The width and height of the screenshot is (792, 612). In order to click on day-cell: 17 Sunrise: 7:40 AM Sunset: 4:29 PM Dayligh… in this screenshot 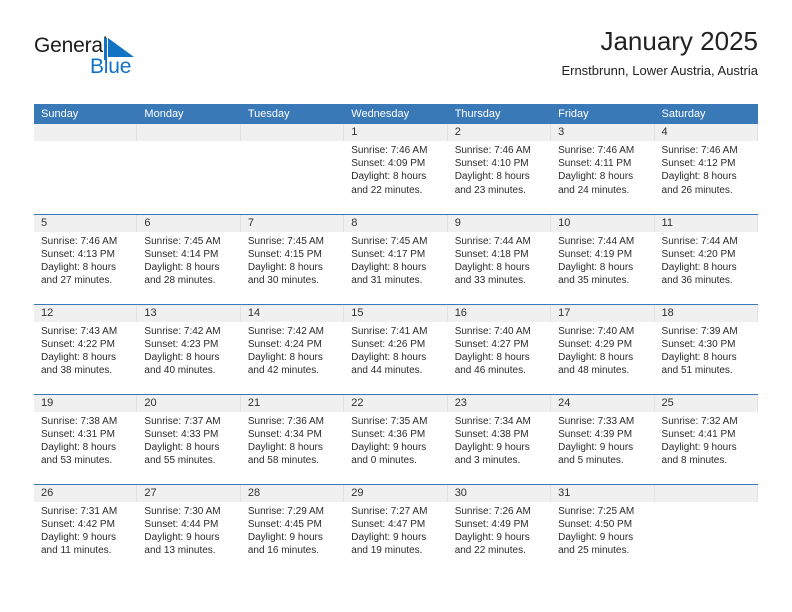, I will do `click(603, 348)`.